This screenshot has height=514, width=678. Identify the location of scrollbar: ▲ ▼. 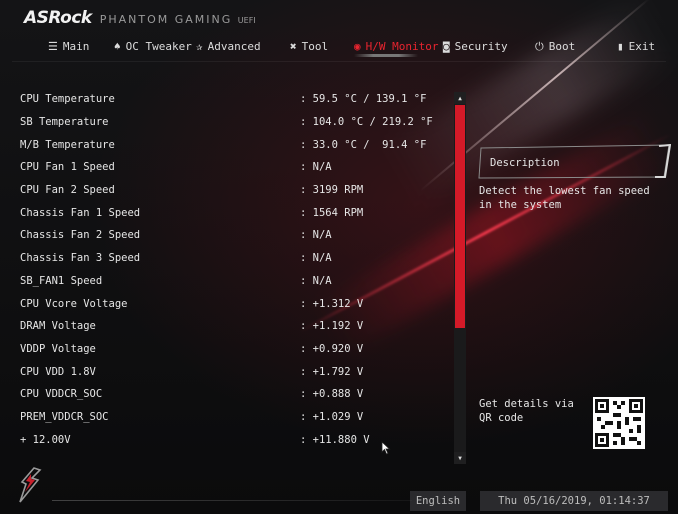
(460, 278).